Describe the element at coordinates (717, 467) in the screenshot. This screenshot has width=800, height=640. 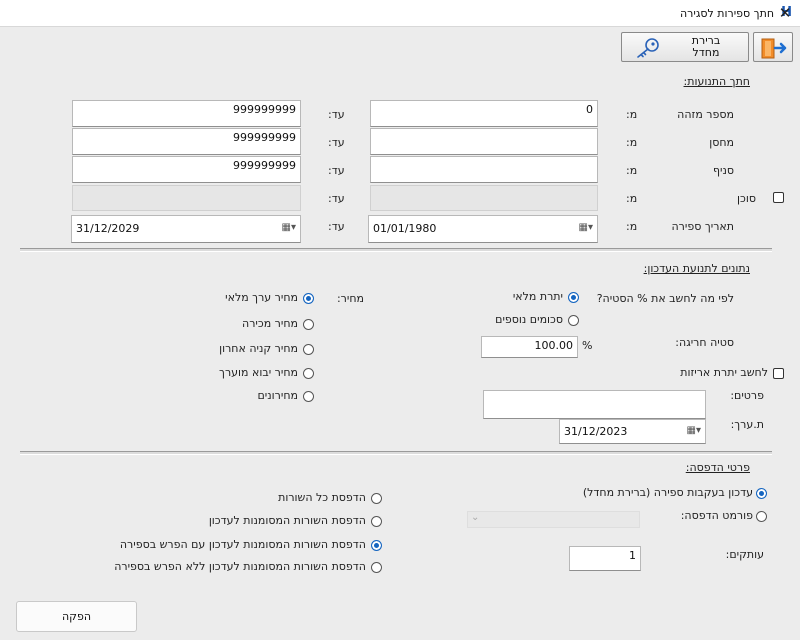
I see `print-section-title: פרטי הדפסה:` at that location.